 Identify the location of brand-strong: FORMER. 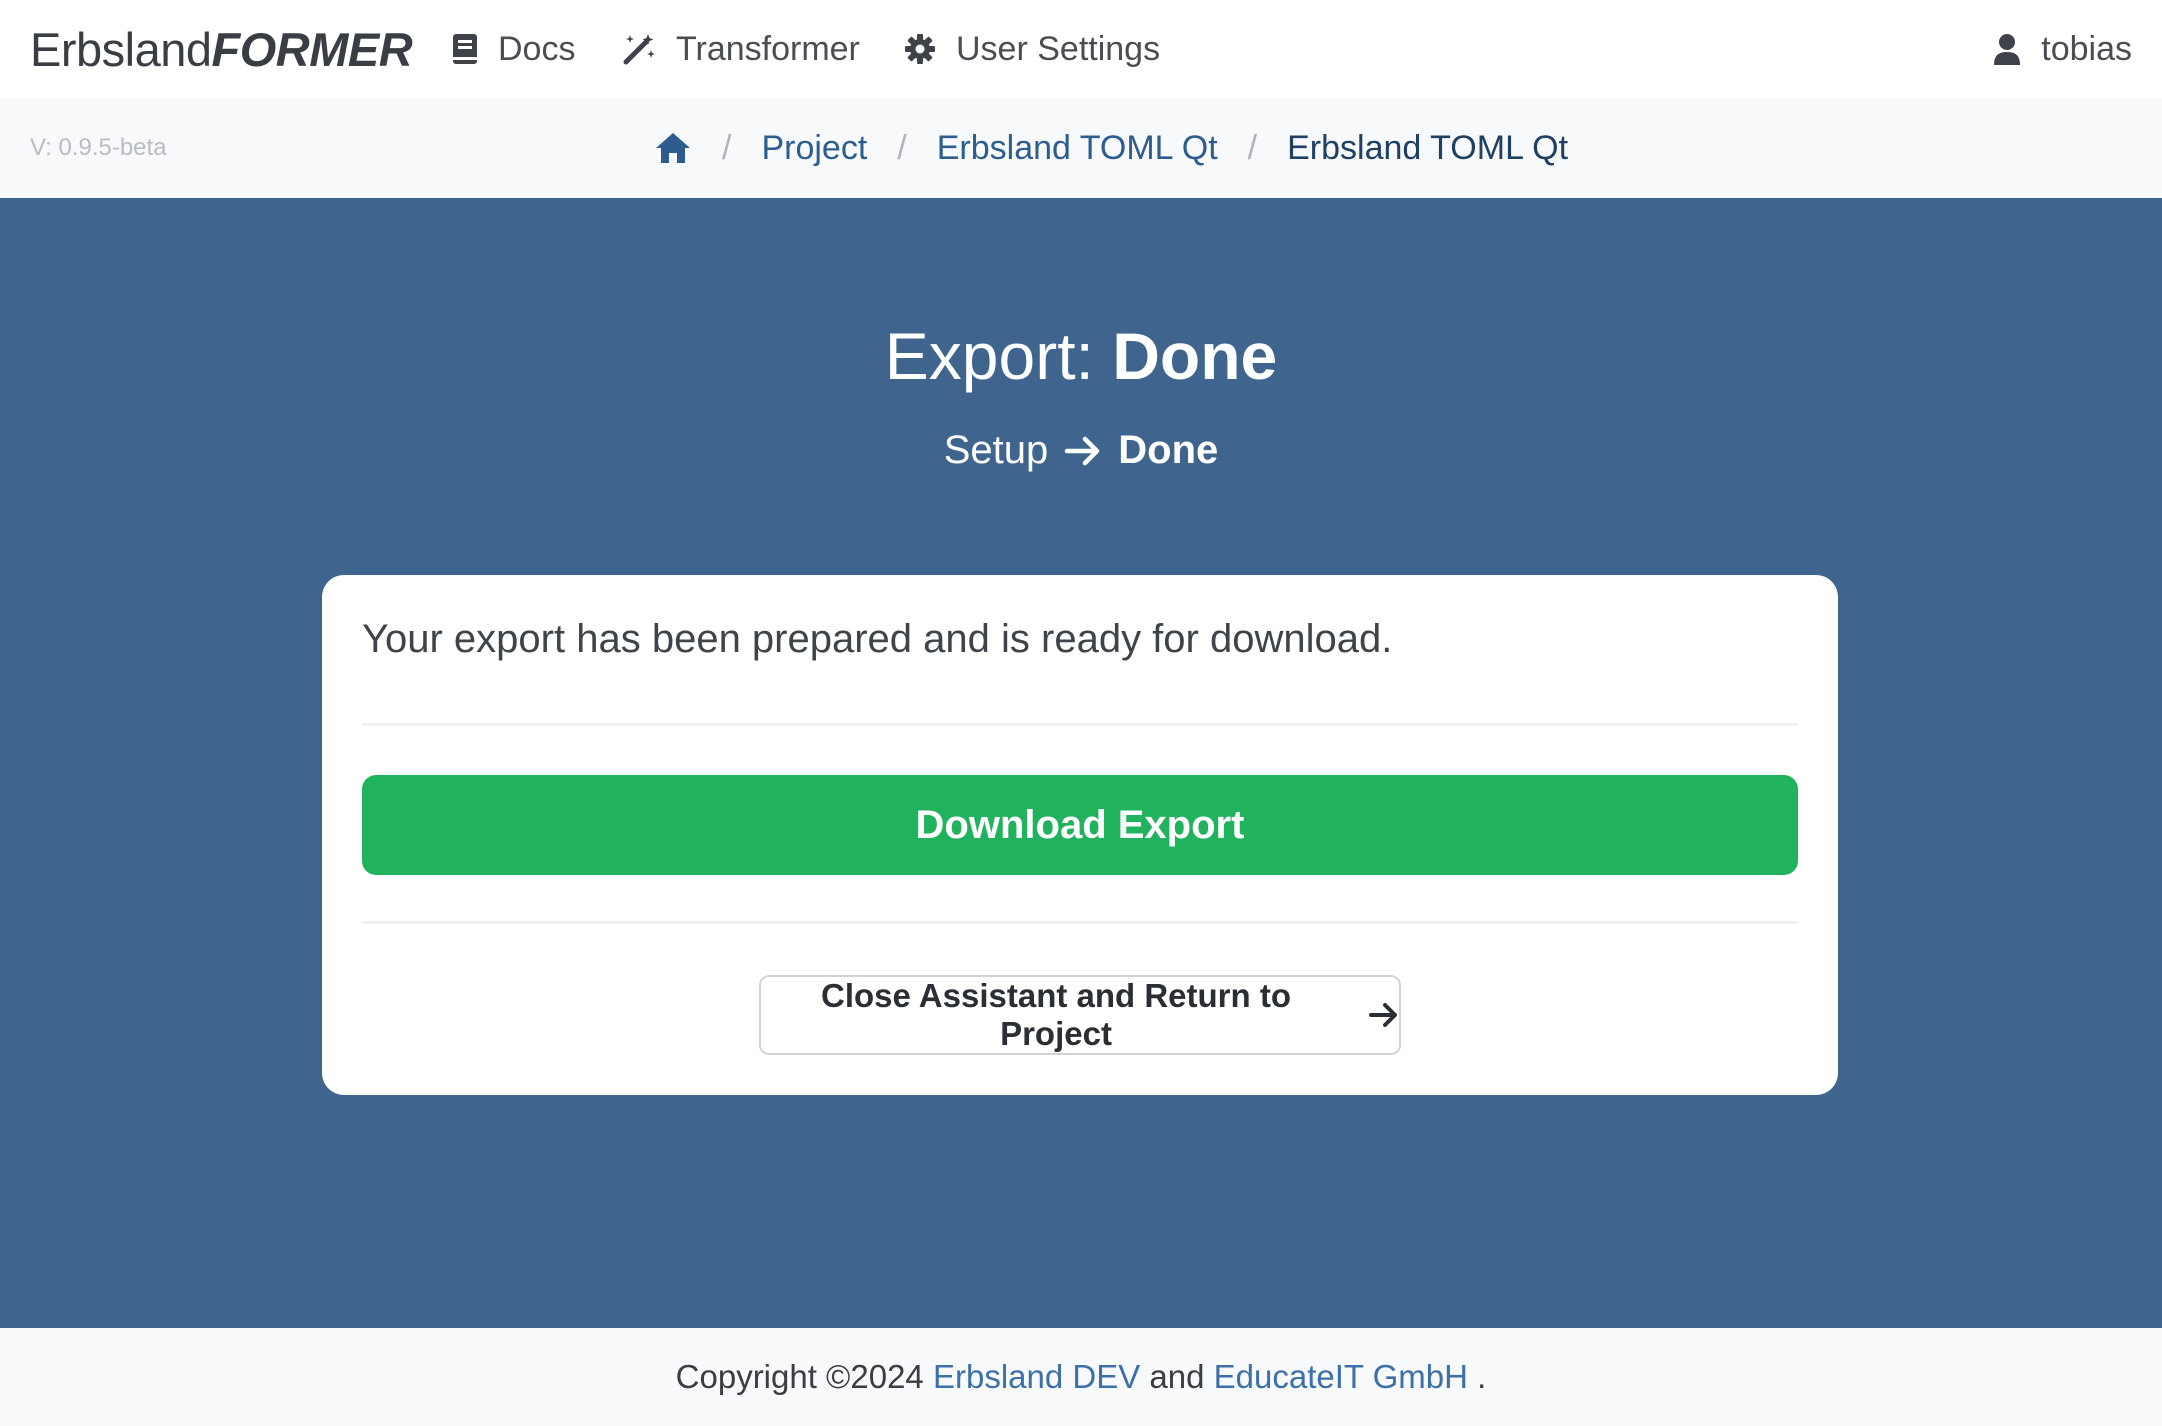
(312, 49).